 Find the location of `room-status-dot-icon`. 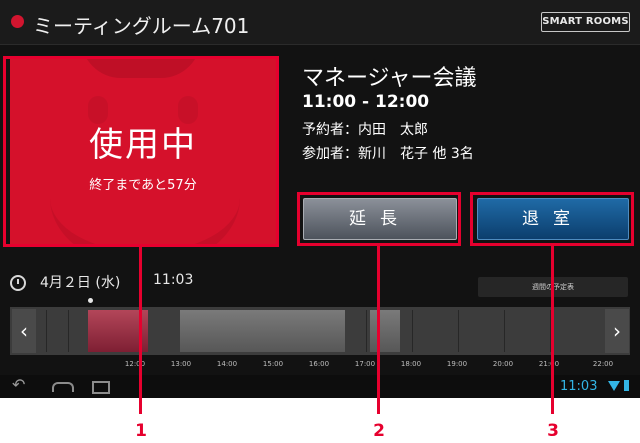

room-status-dot-icon is located at coordinates (17, 21).